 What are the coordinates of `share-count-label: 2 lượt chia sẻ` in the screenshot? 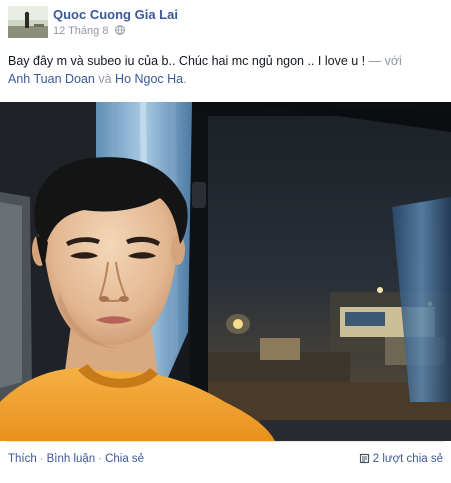 It's located at (407, 459).